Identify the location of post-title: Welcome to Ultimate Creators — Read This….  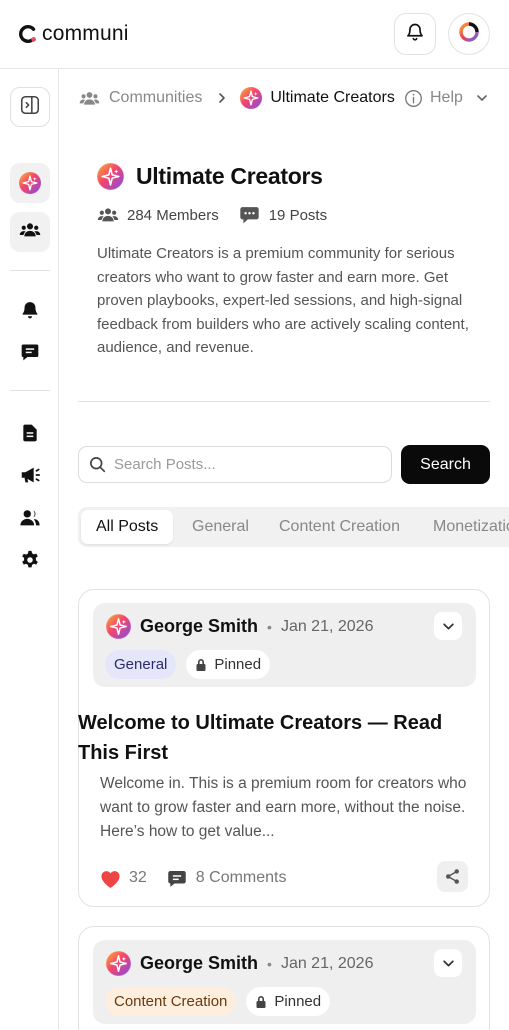
(278, 738).